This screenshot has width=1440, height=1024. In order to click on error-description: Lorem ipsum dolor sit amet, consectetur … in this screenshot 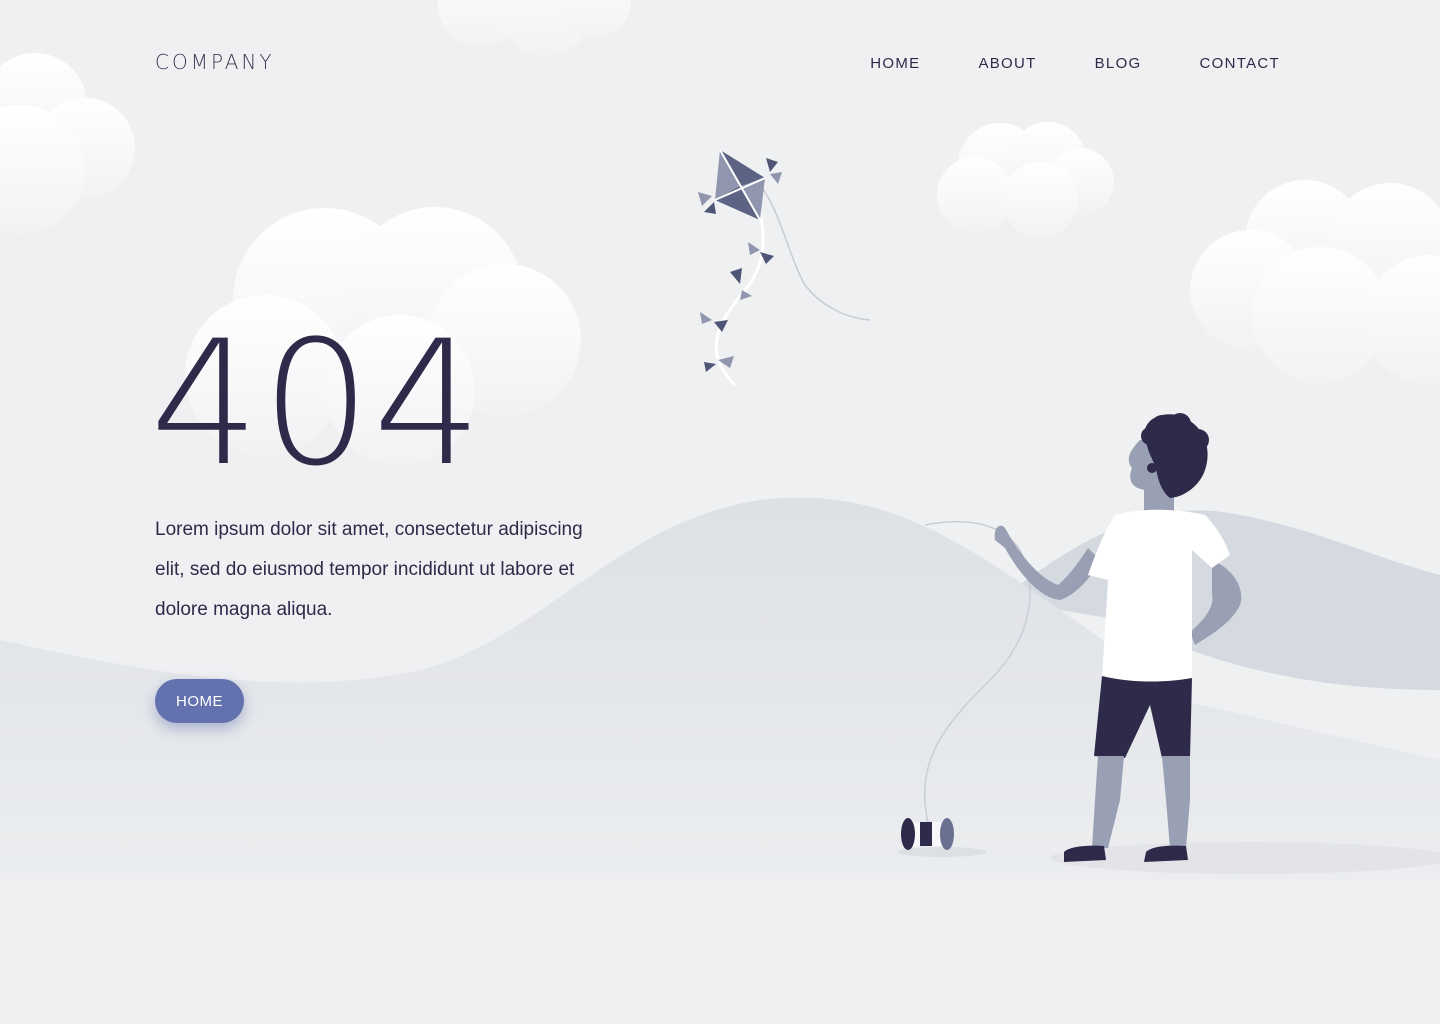, I will do `click(369, 569)`.